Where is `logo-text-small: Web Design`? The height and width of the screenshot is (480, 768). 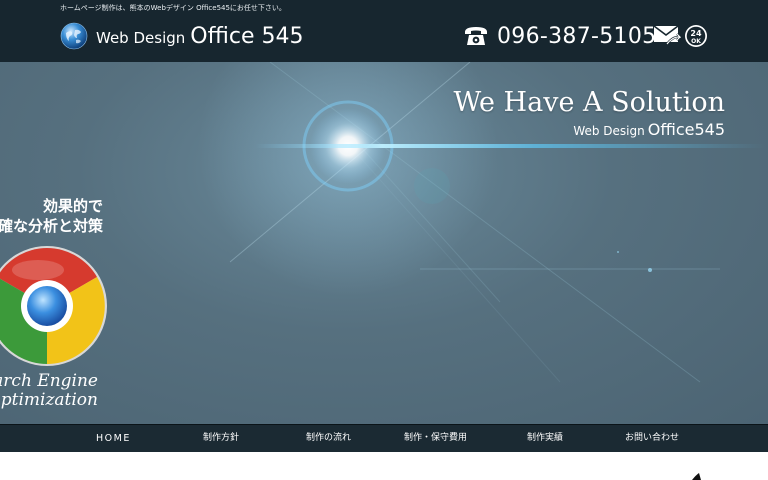
logo-text-small: Web Design is located at coordinates (141, 37).